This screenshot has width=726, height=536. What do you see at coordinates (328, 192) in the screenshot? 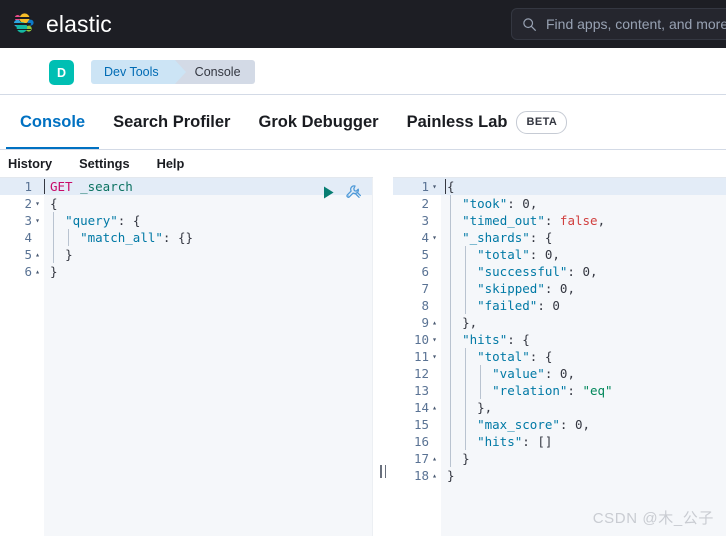
I see `play-icon` at bounding box center [328, 192].